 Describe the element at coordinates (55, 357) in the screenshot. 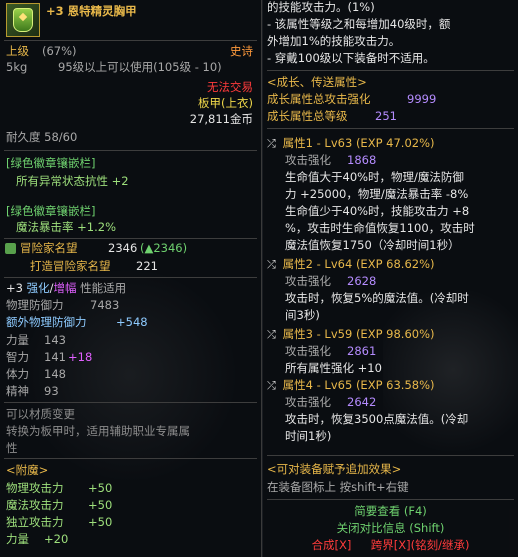

I see `stat-value: 141` at that location.